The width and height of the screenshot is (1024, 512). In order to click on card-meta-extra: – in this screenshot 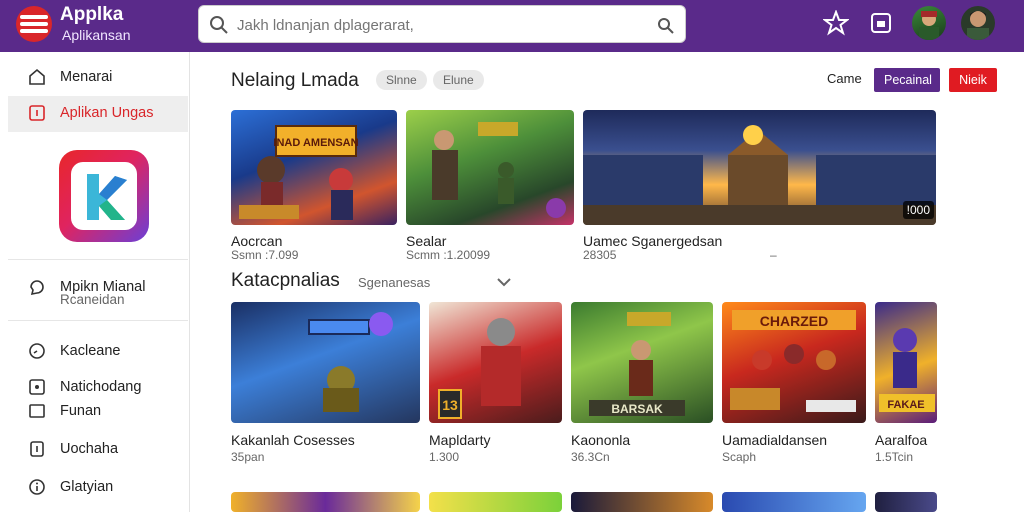, I will do `click(773, 255)`.